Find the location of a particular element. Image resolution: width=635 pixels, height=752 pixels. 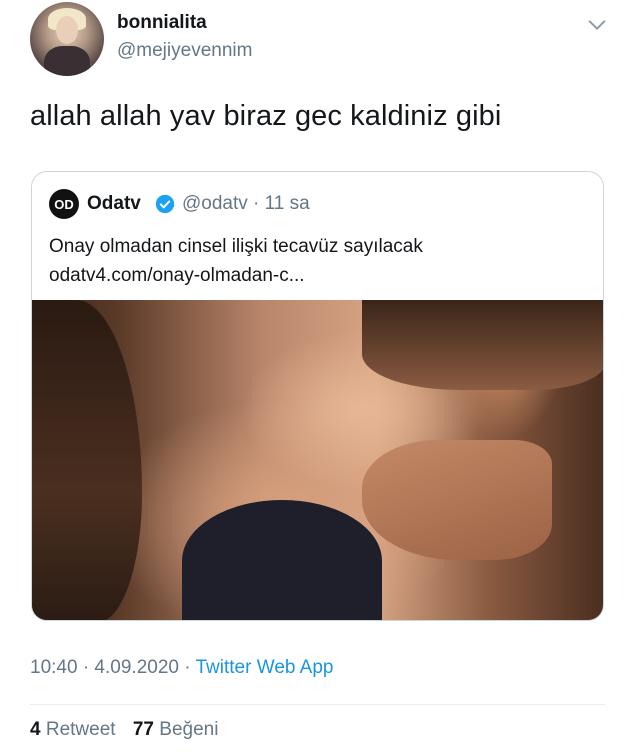

like-label: Beğeni is located at coordinates (189, 729).